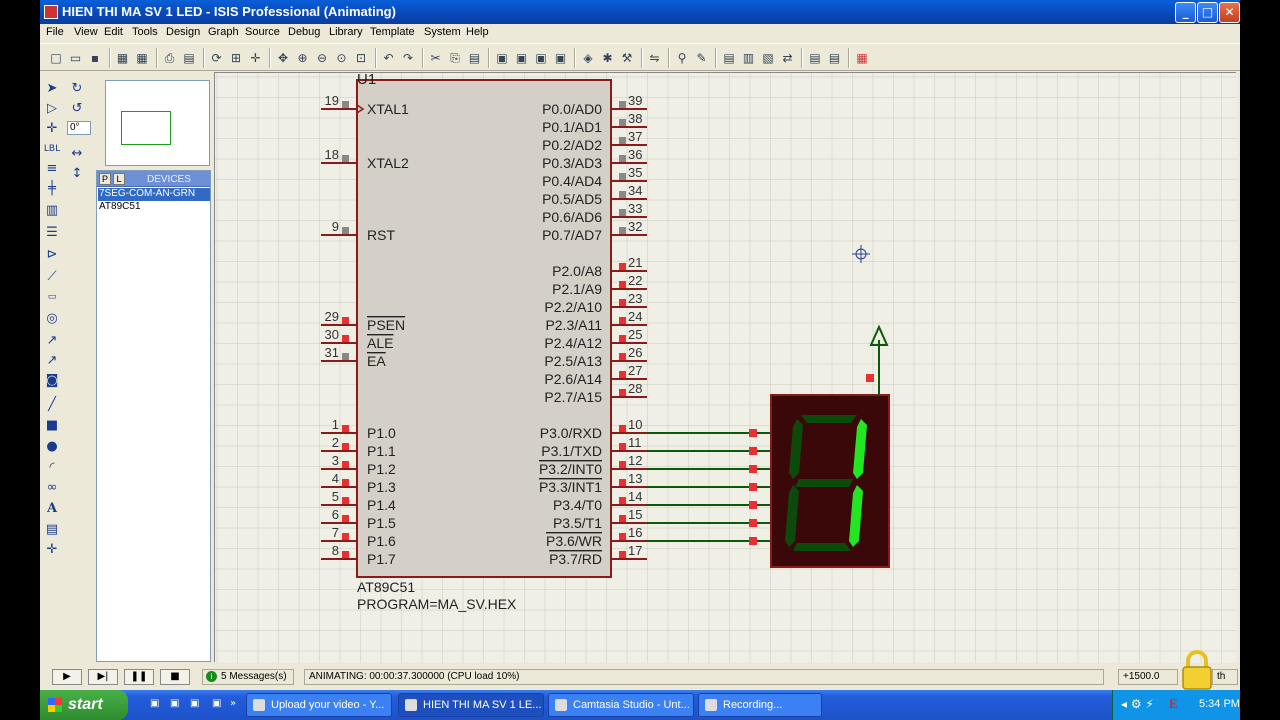 The image size is (1280, 720). What do you see at coordinates (361, 58) in the screenshot?
I see `zoom-area-icon: ⊡` at bounding box center [361, 58].